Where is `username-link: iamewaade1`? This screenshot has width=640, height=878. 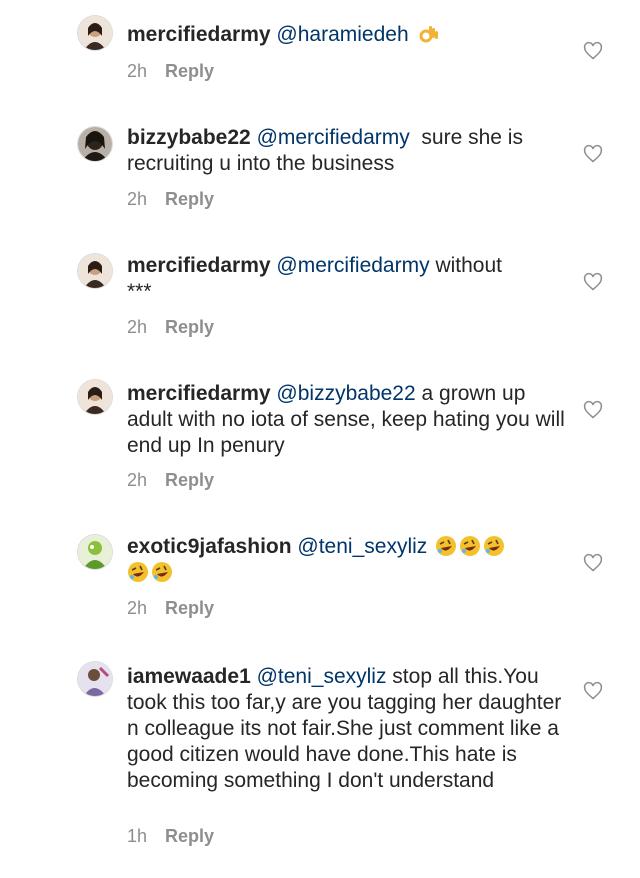
username-link: iamewaade1 is located at coordinates (189, 676).